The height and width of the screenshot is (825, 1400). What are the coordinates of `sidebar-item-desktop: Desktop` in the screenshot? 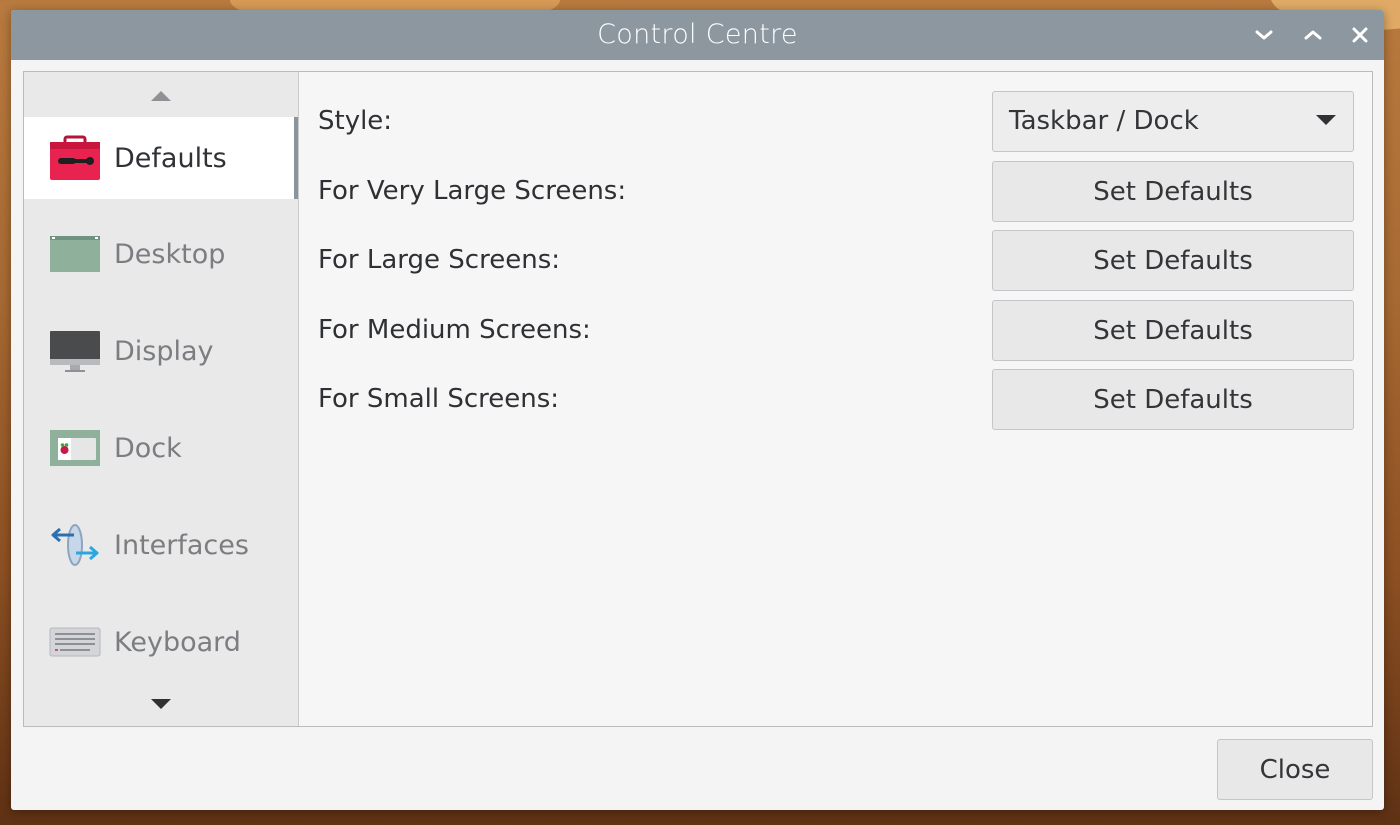 It's located at (159, 254).